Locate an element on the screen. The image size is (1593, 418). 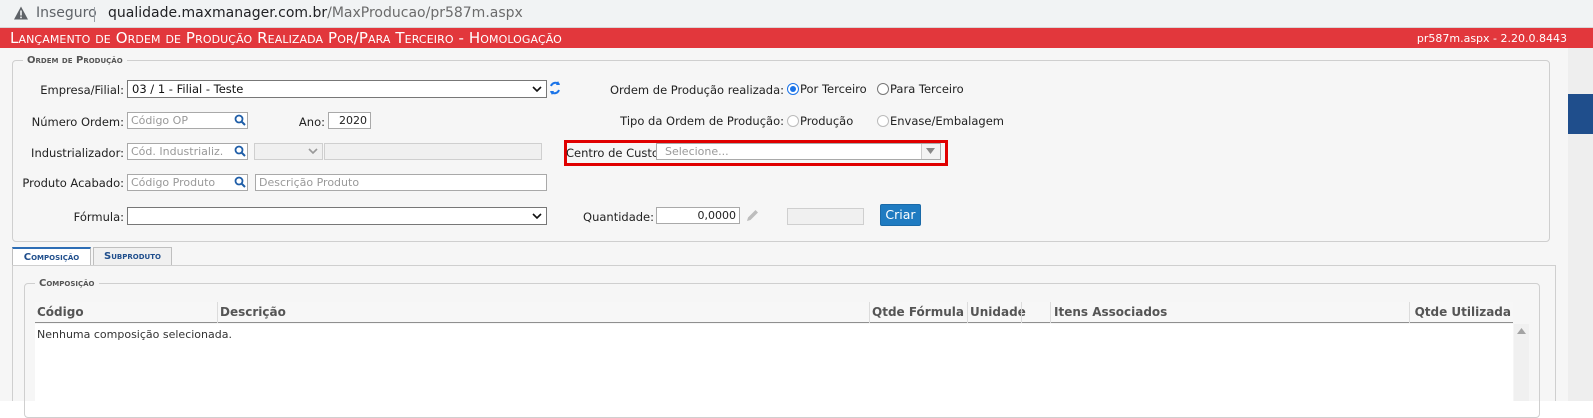
empresa-select: 03 / 1 - Filial - Teste is located at coordinates (337, 89).